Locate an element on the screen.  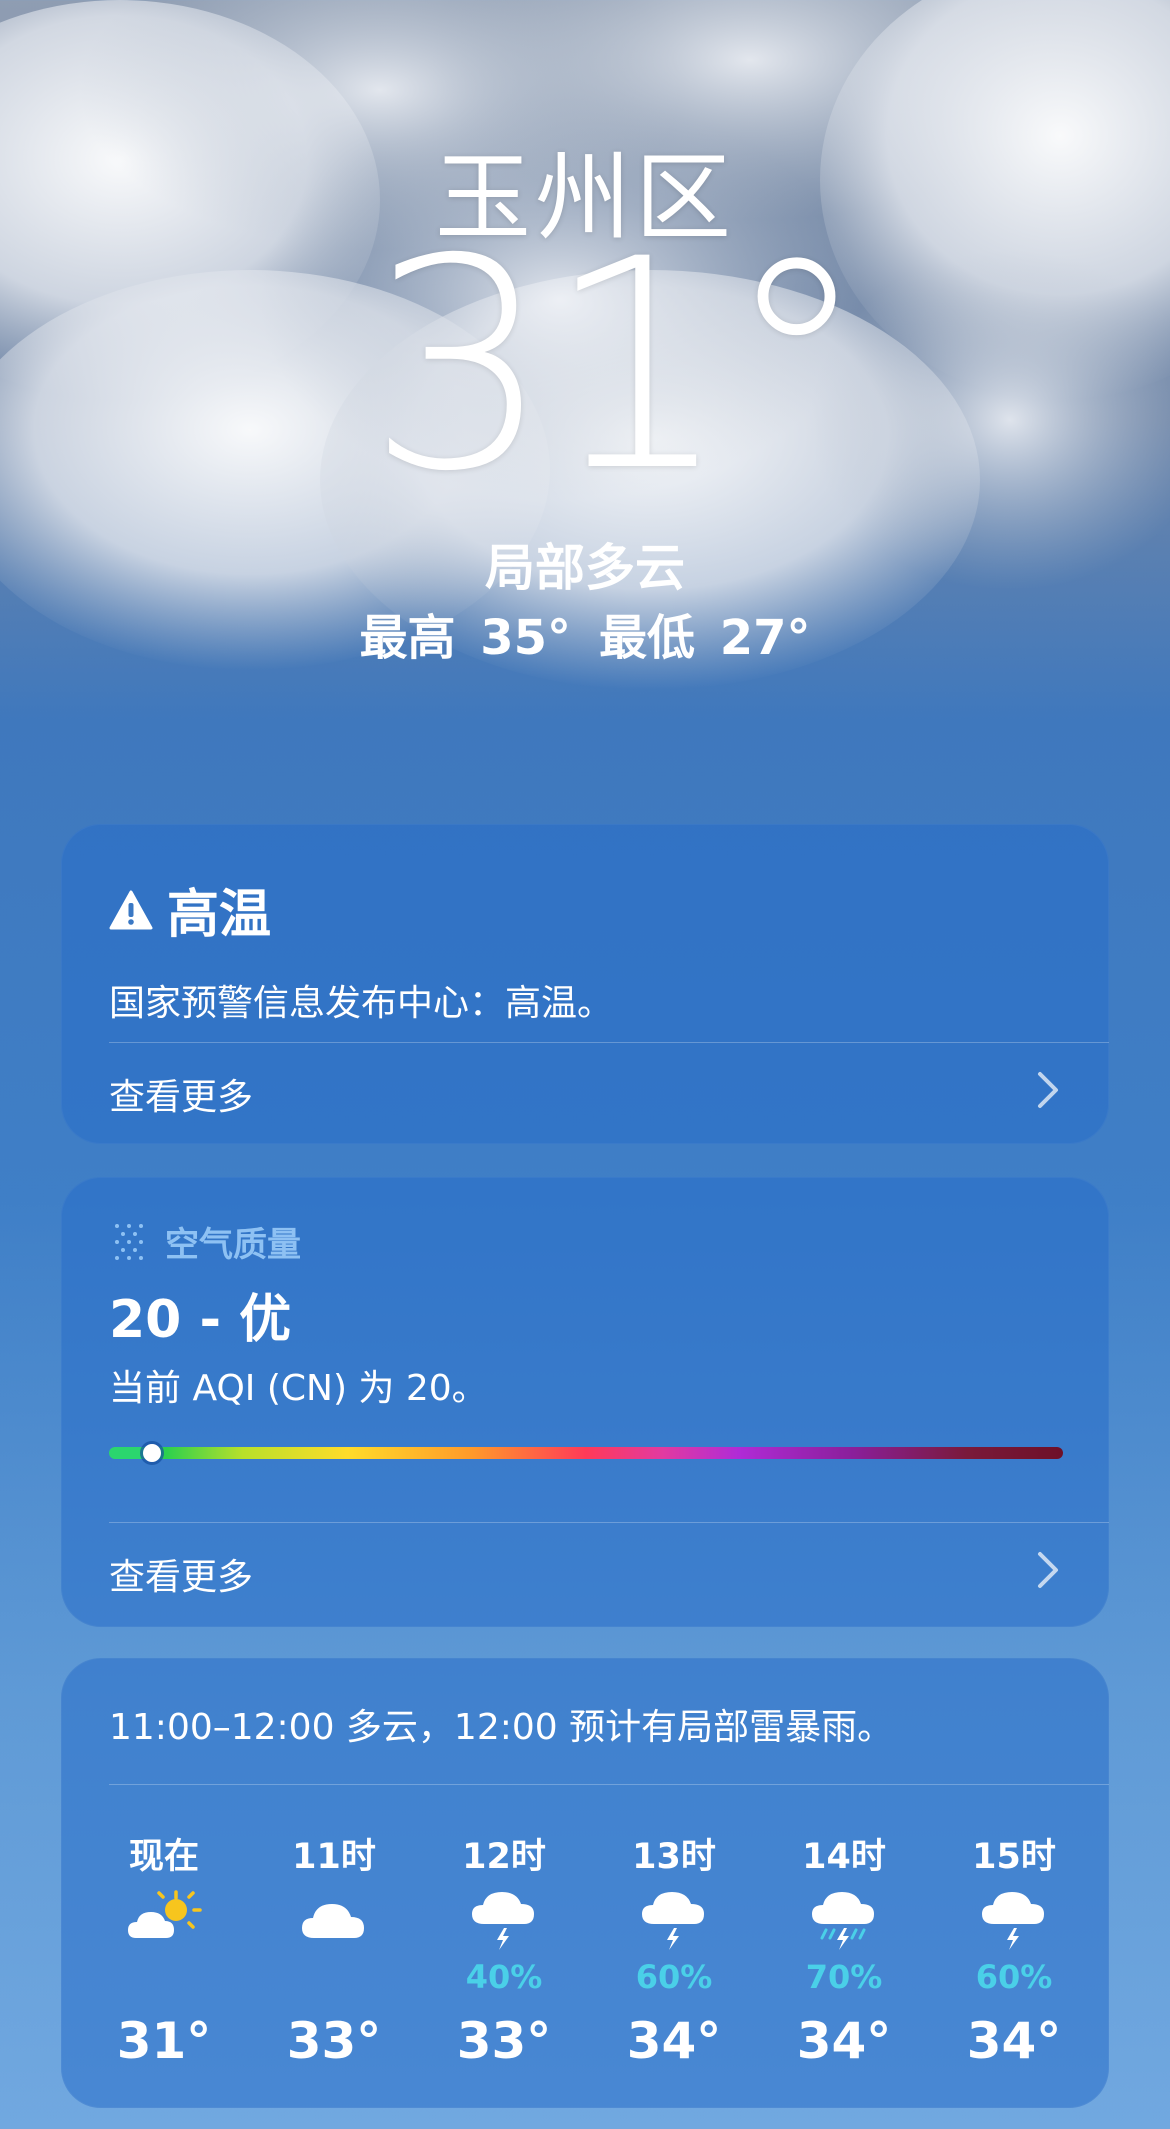
current-temperature: 31° is located at coordinates (617, 366).